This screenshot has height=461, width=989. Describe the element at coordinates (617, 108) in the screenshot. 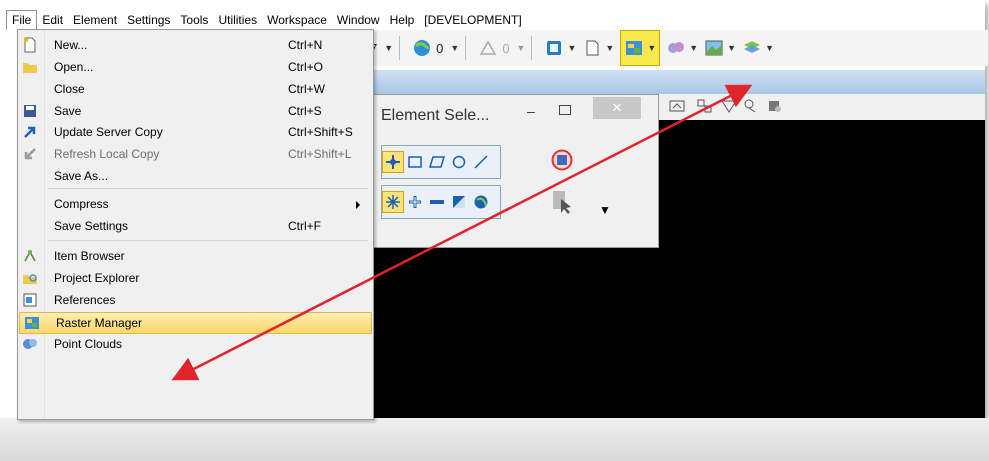

I see `close-icon: ✕` at that location.